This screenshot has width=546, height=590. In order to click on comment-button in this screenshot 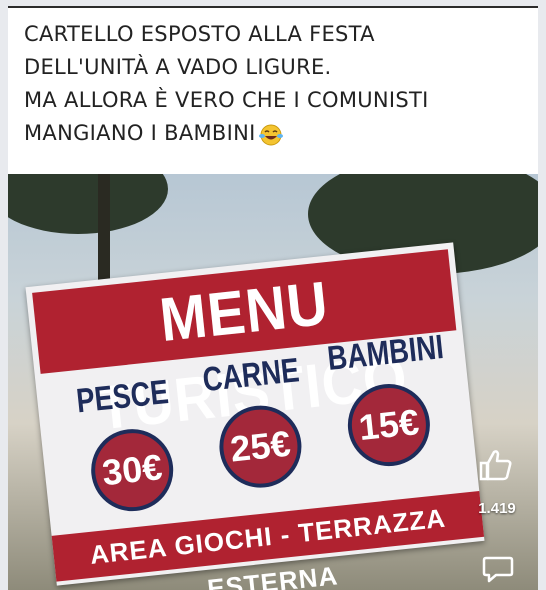, I will do `click(498, 569)`.